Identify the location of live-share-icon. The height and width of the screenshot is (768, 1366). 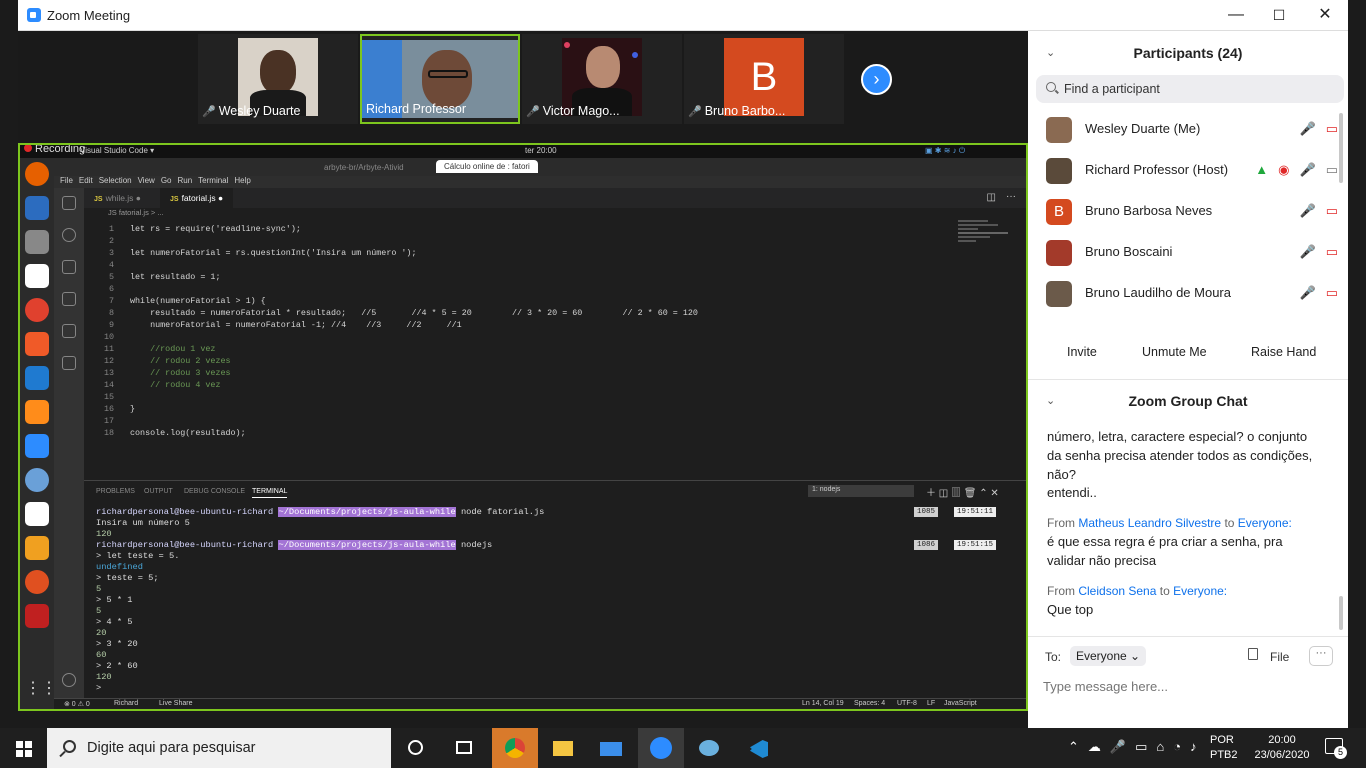
(69, 363).